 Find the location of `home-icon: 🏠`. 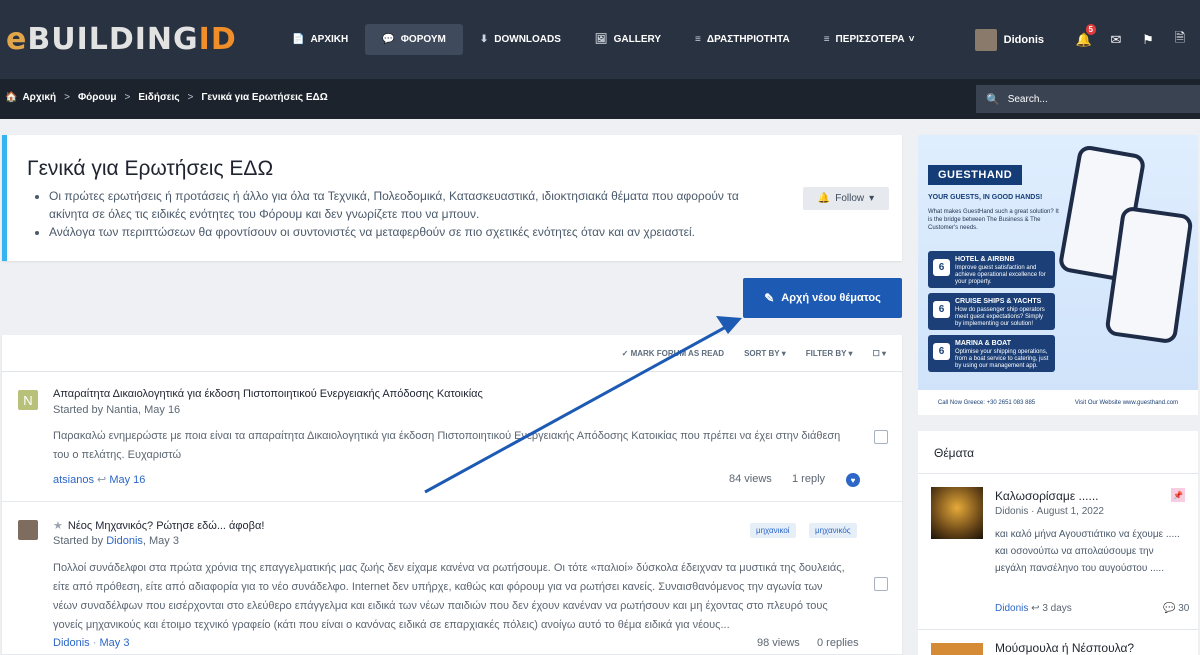

home-icon: 🏠 is located at coordinates (11, 97).